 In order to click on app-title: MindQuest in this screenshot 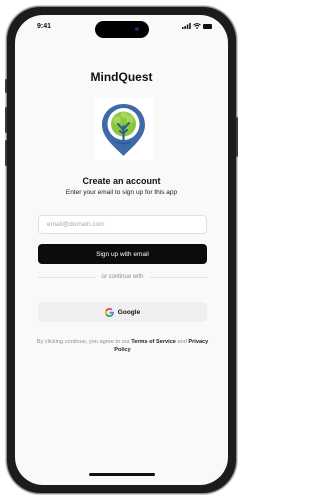, I will do `click(121, 77)`.